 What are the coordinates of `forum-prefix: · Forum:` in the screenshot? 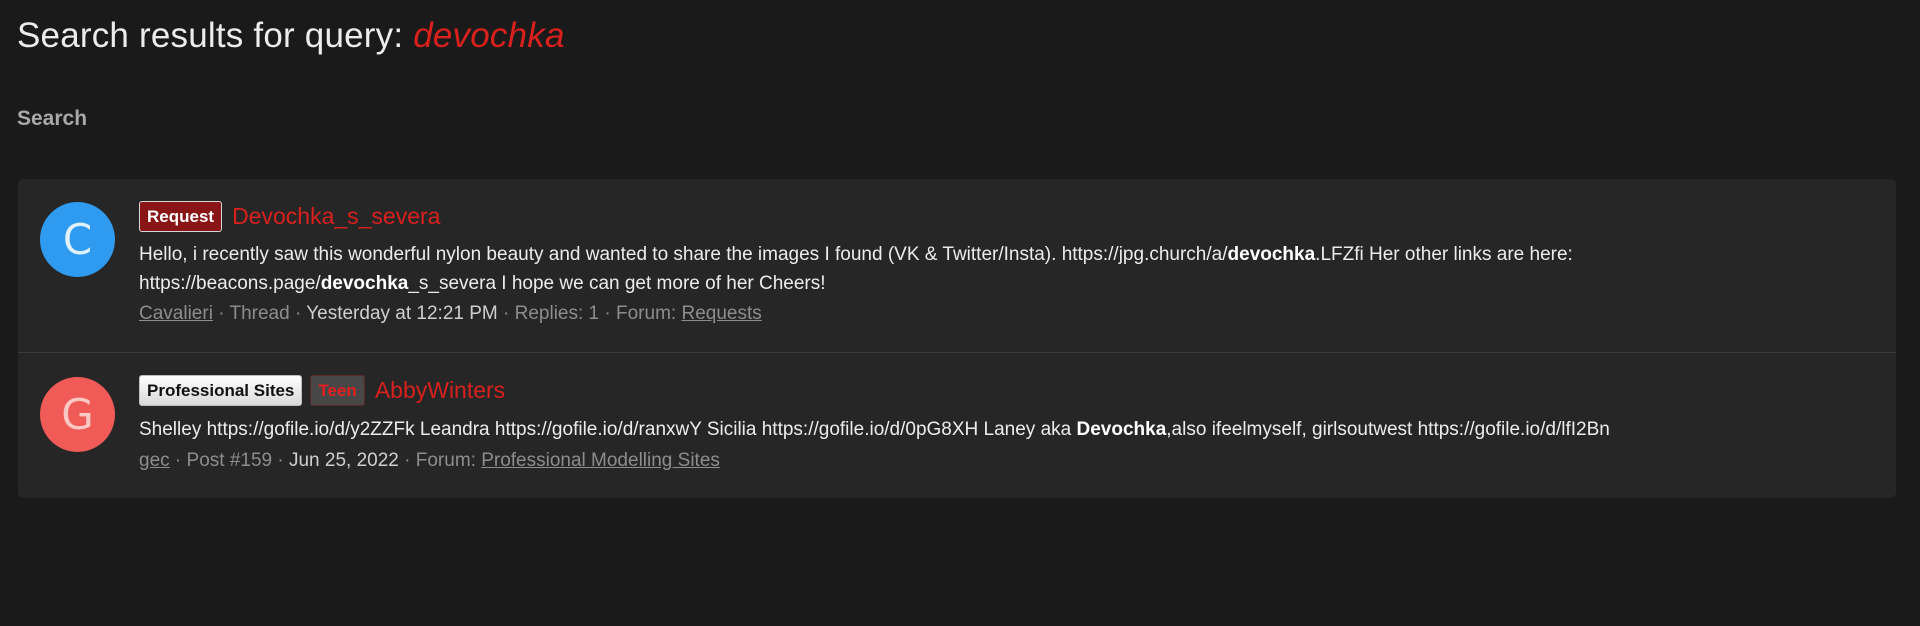 It's located at (440, 460).